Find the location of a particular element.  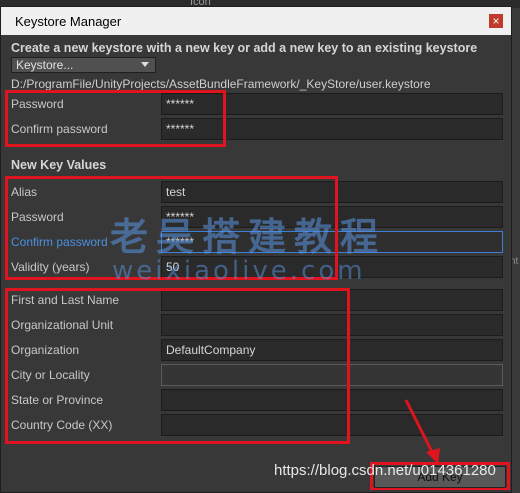

section-title-new-key: New Key Values is located at coordinates (59, 165).